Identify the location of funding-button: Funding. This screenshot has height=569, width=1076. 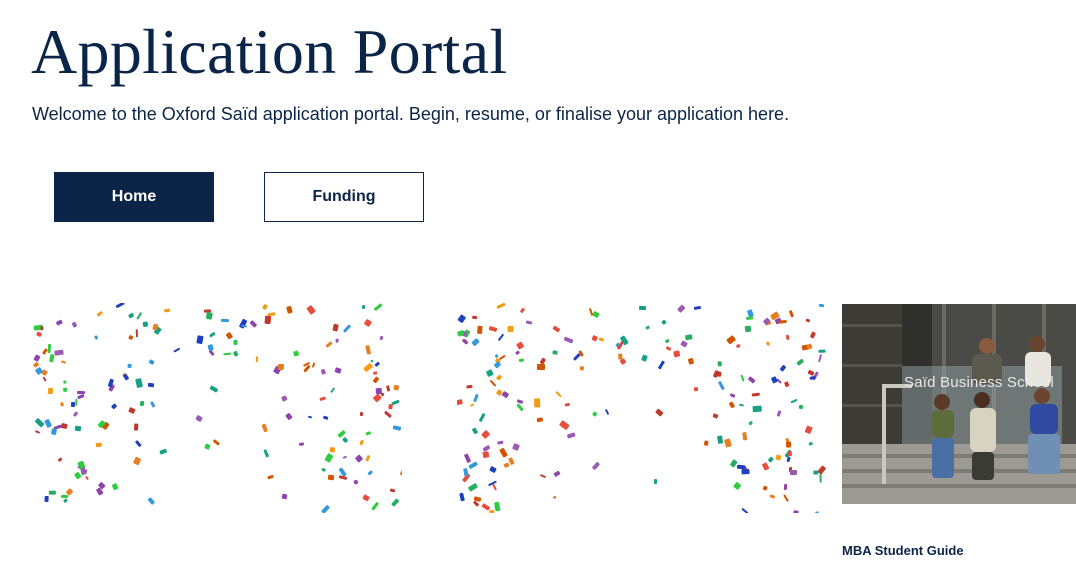
(344, 197).